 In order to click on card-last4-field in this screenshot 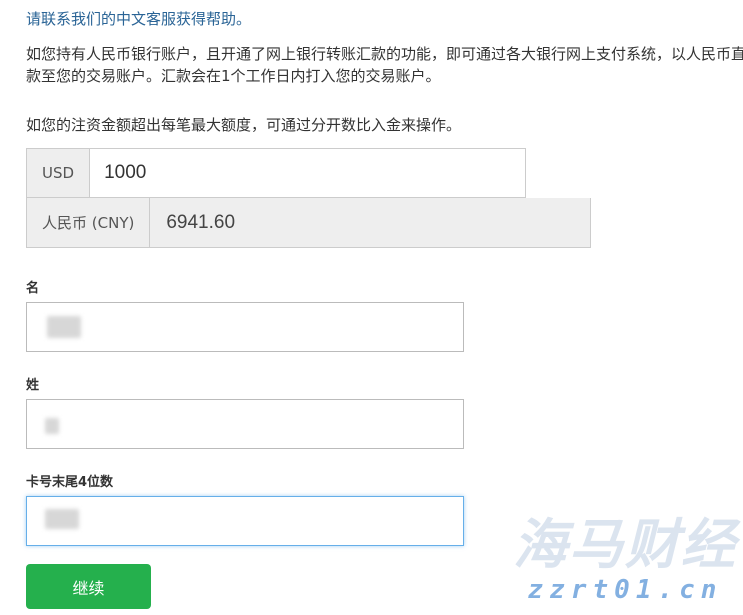, I will do `click(245, 521)`.